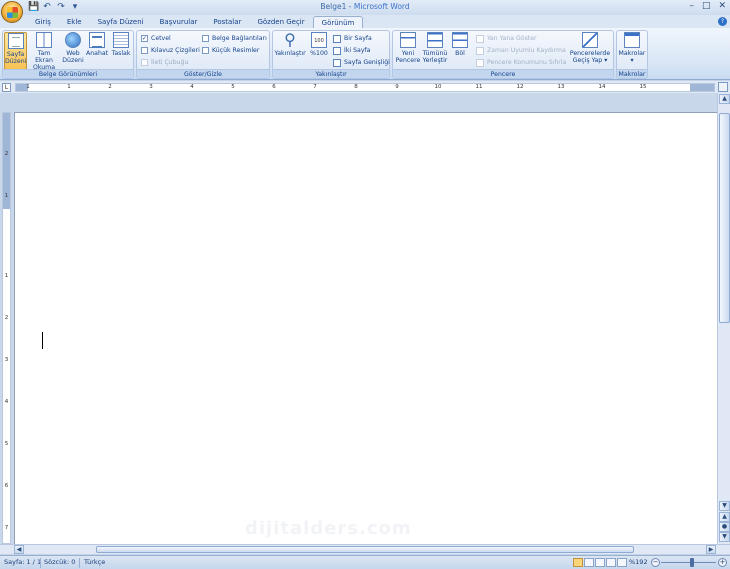 The width and height of the screenshot is (730, 569). What do you see at coordinates (632, 53) in the screenshot?
I see `button-label: Makrolar` at bounding box center [632, 53].